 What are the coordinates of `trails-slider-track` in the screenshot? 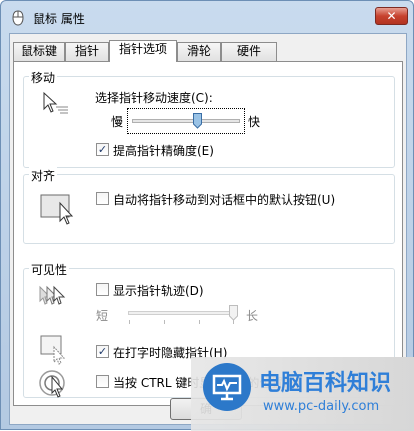 It's located at (181, 313).